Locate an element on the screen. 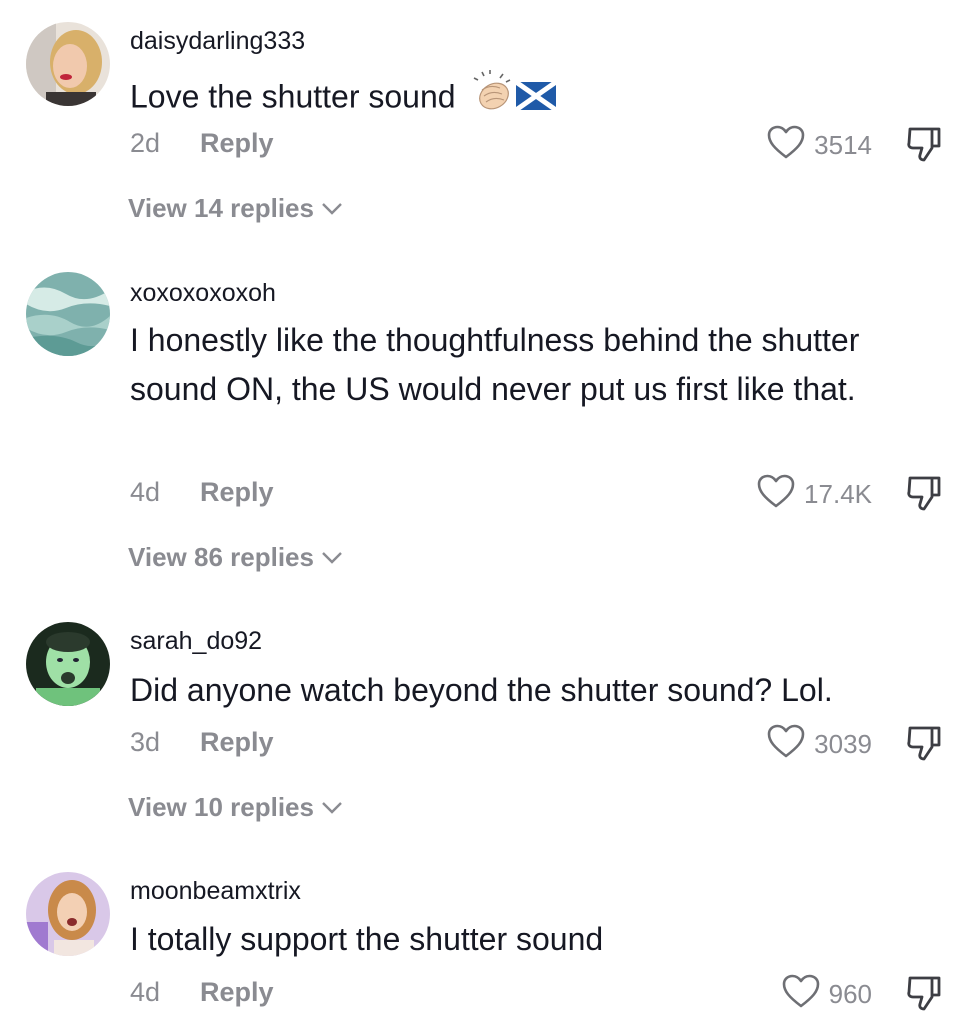 The width and height of the screenshot is (980, 1022). like-count: 17.4K is located at coordinates (838, 494).